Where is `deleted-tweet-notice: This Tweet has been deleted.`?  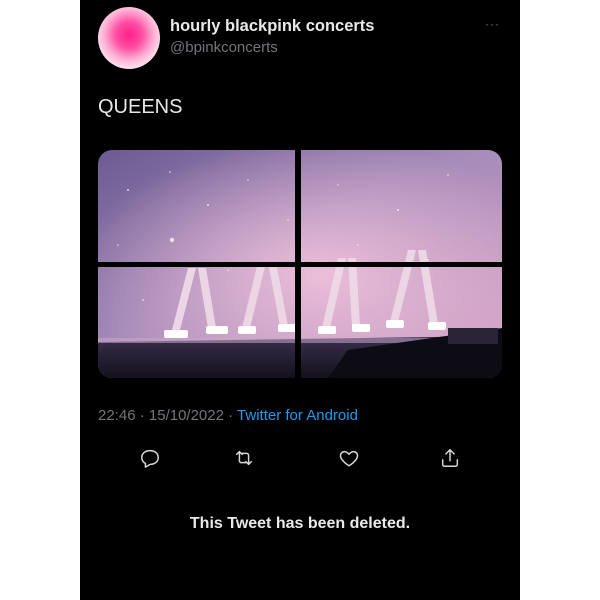 deleted-tweet-notice: This Tweet has been deleted. is located at coordinates (300, 523).